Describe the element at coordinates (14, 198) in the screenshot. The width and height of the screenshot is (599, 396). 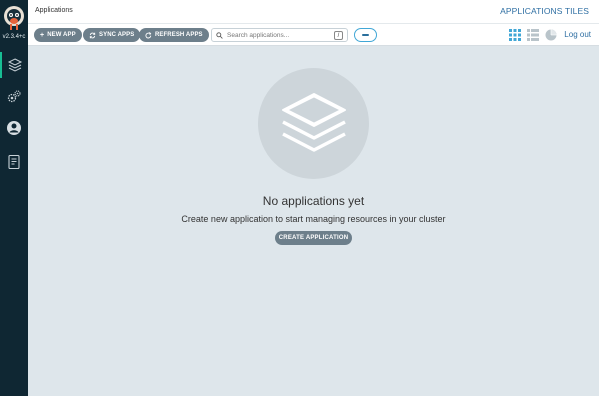
I see `sidebar: v2.3.4+c` at that location.